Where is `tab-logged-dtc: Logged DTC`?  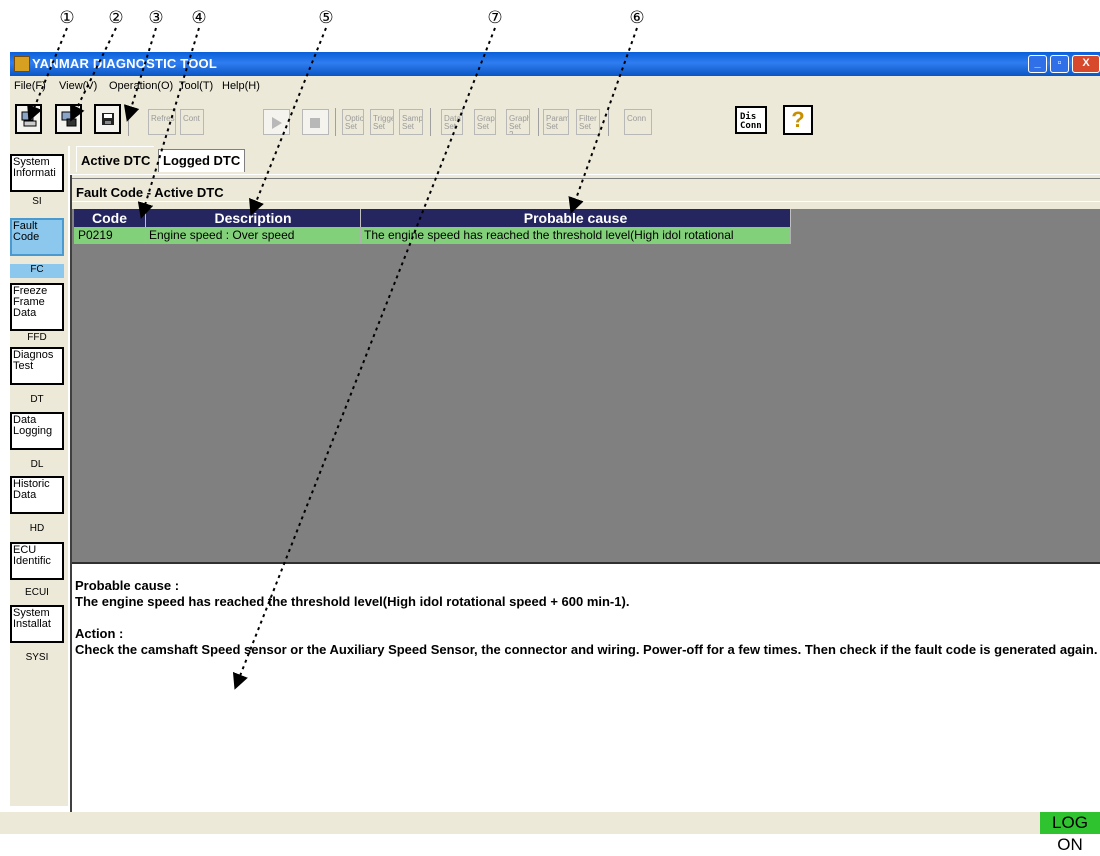
tab-logged-dtc: Logged DTC is located at coordinates (202, 160).